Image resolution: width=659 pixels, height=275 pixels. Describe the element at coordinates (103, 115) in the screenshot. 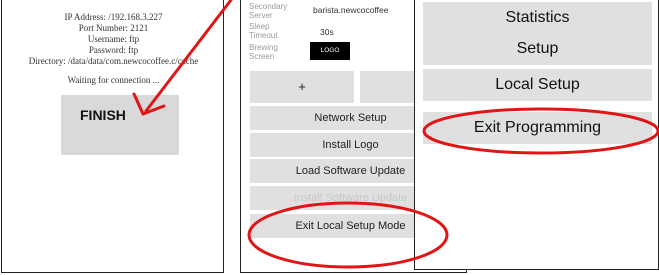

I see `finish-button-label: FINISH` at that location.